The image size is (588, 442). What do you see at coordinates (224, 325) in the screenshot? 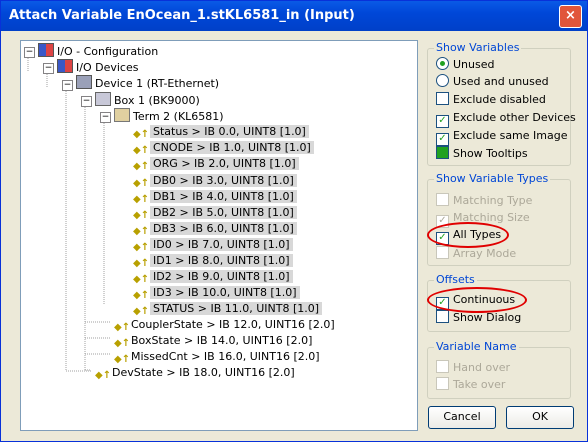
I see `tree-box-var: ◆↑CouplerState > IB 12.0, UINT16 [2.0]` at bounding box center [224, 325].